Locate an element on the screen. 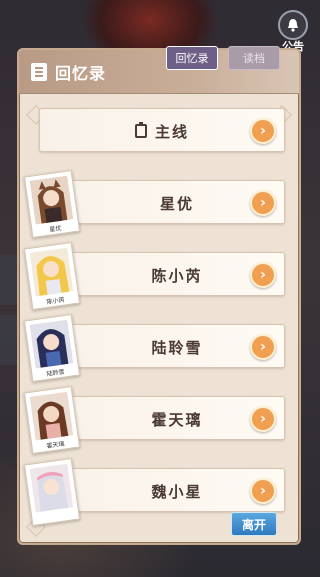 Image resolution: width=320 pixels, height=577 pixels. list-item-character: 魏小星 › is located at coordinates (154, 492).